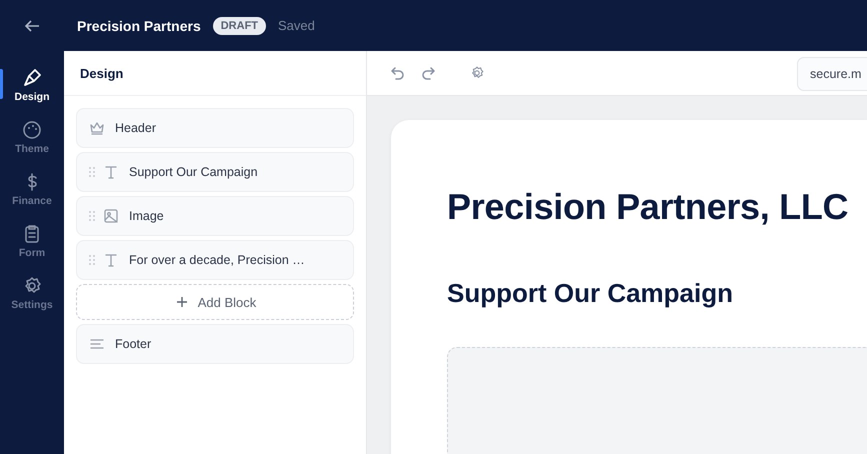 Image resolution: width=867 pixels, height=454 pixels. I want to click on brush-icon, so click(32, 78).